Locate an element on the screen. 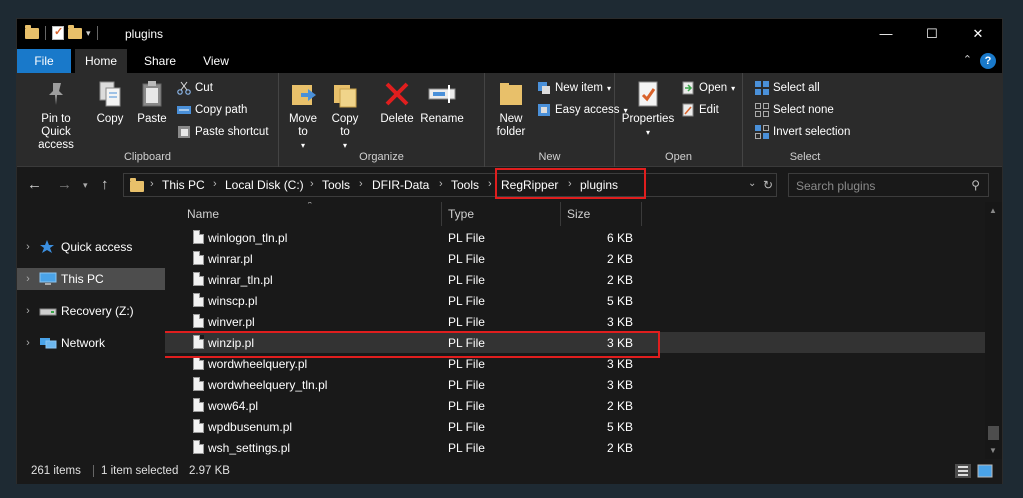  forward-arrow-icon: → is located at coordinates (64, 184).